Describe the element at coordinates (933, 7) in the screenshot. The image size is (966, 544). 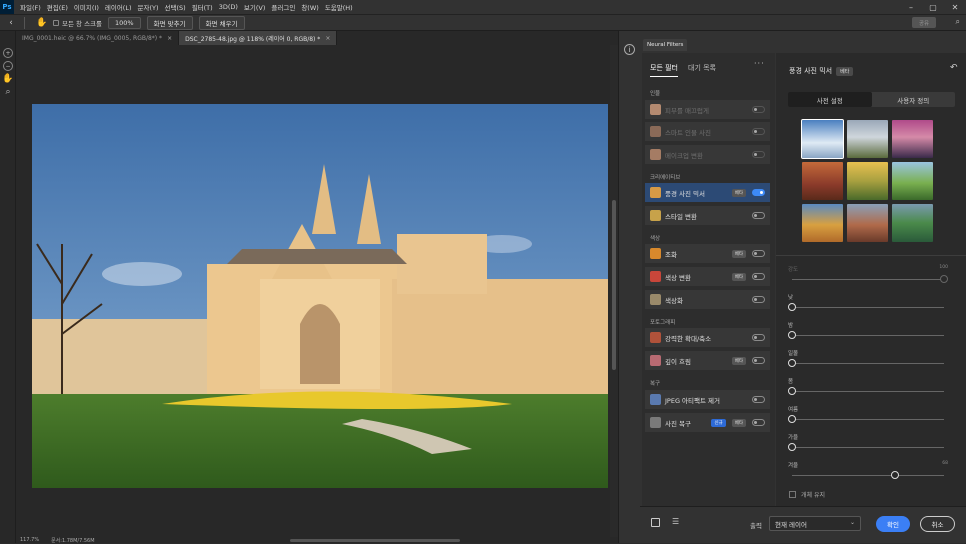
I see `maximize-icon: ▢` at that location.